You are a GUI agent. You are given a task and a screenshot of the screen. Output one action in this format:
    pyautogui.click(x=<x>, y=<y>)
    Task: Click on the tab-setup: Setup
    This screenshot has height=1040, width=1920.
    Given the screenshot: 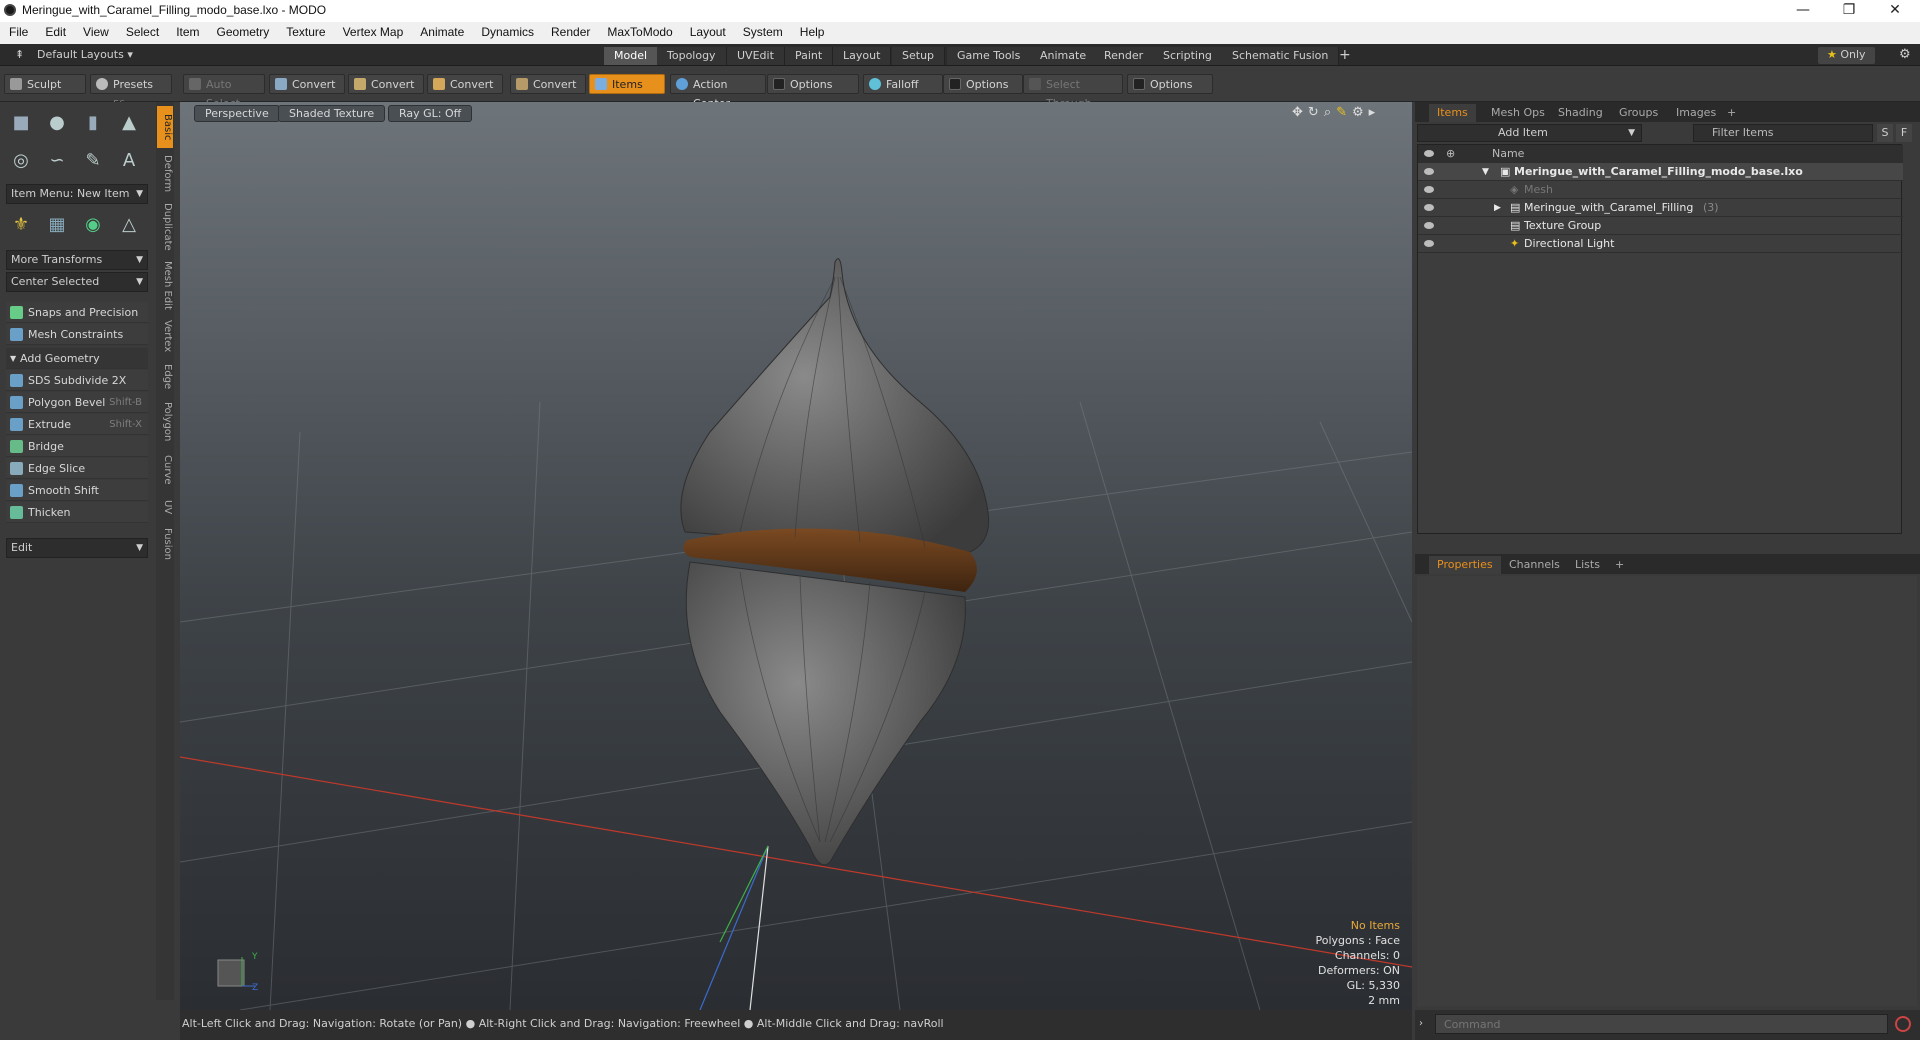 What is the action you would take?
    pyautogui.click(x=919, y=56)
    